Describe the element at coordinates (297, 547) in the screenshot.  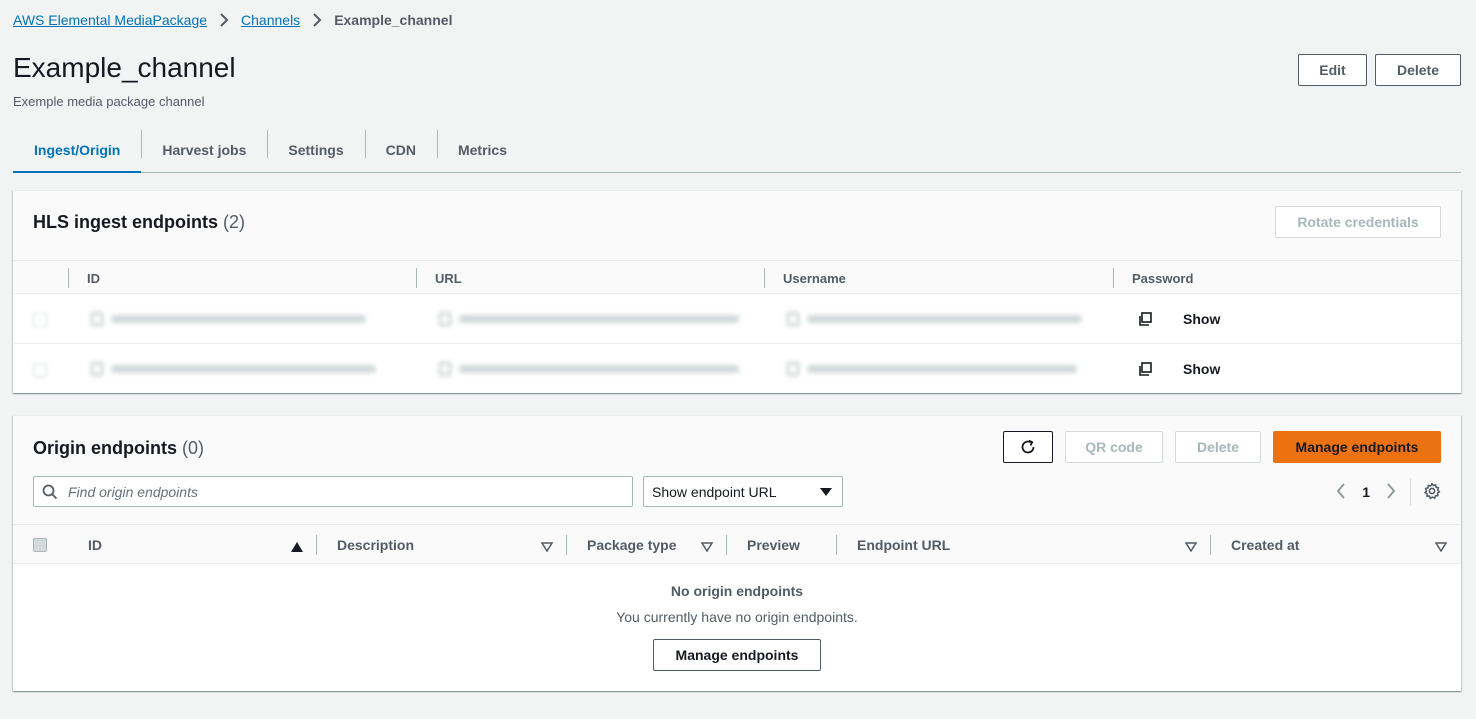
I see `sort-ascending-icon` at that location.